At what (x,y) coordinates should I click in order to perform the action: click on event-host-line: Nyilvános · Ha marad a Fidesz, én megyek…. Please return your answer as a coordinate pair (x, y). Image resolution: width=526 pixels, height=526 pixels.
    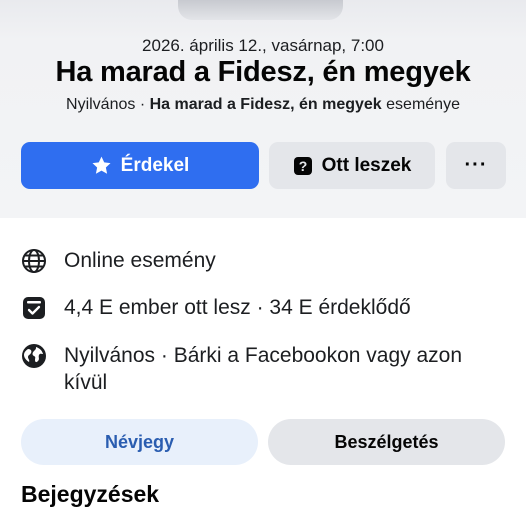
    Looking at the image, I should click on (263, 105).